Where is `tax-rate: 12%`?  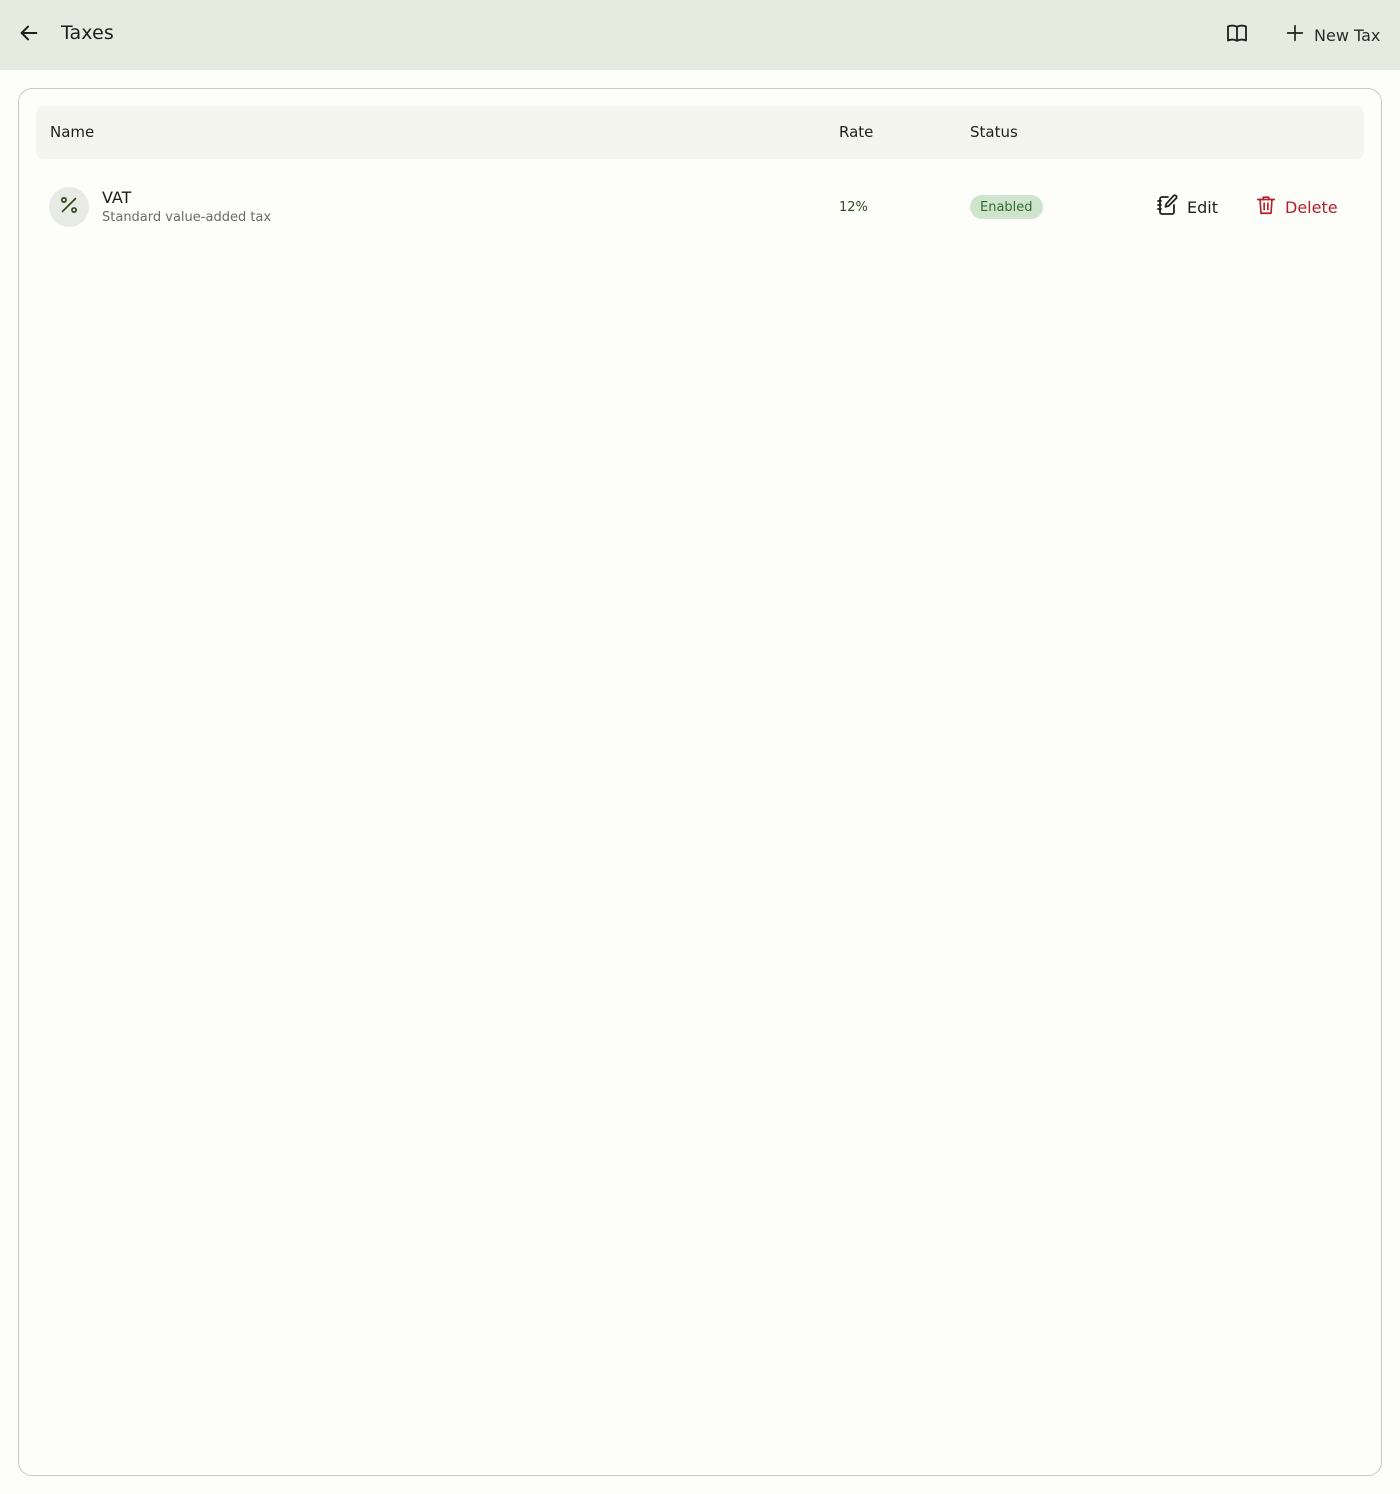
tax-rate: 12% is located at coordinates (853, 207).